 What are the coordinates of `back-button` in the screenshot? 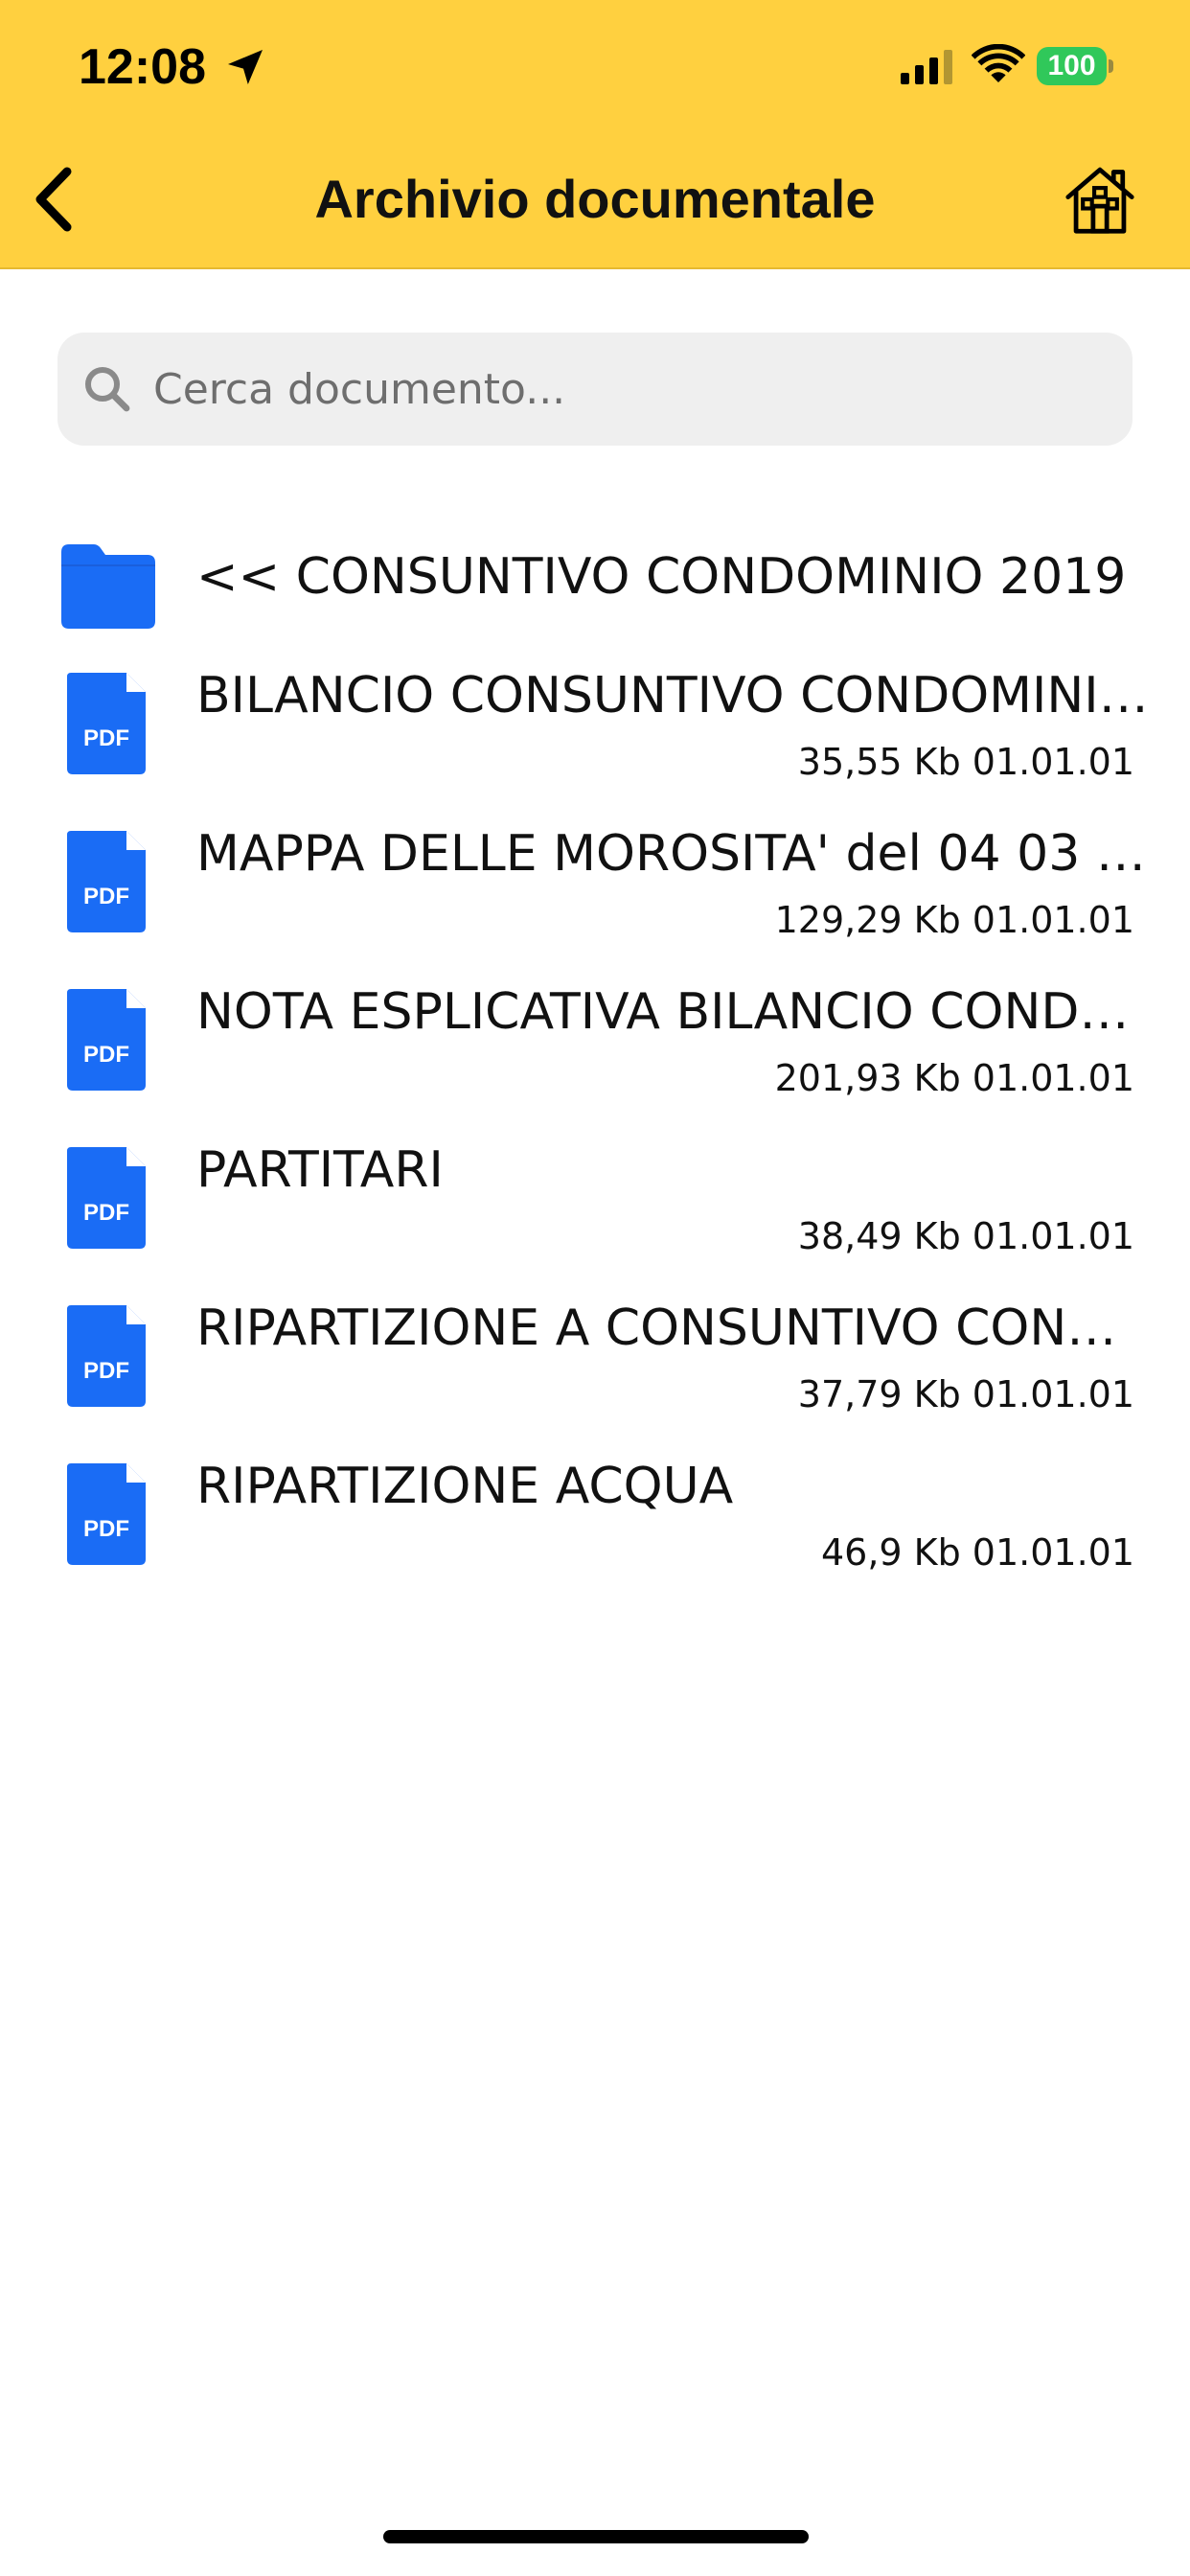 It's located at (53, 199).